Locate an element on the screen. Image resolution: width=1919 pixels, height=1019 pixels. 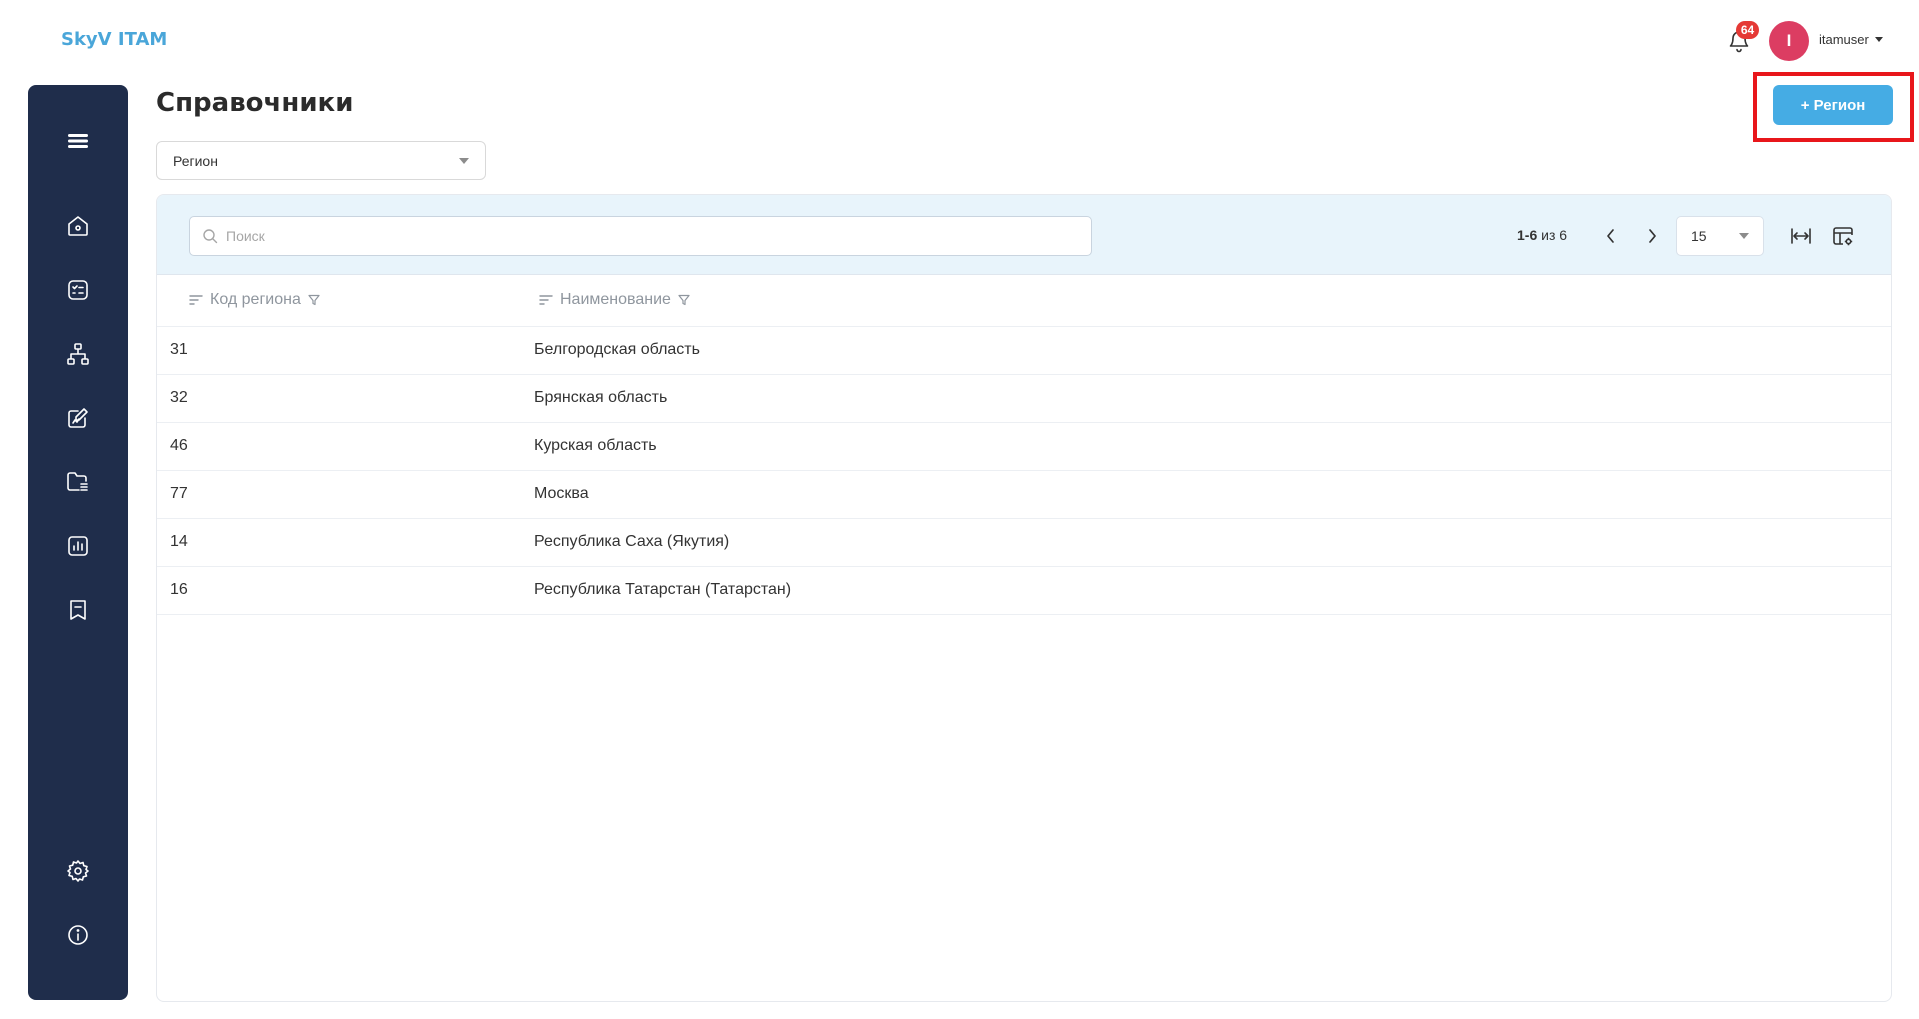
column-header-label: Наименование is located at coordinates (615, 299).